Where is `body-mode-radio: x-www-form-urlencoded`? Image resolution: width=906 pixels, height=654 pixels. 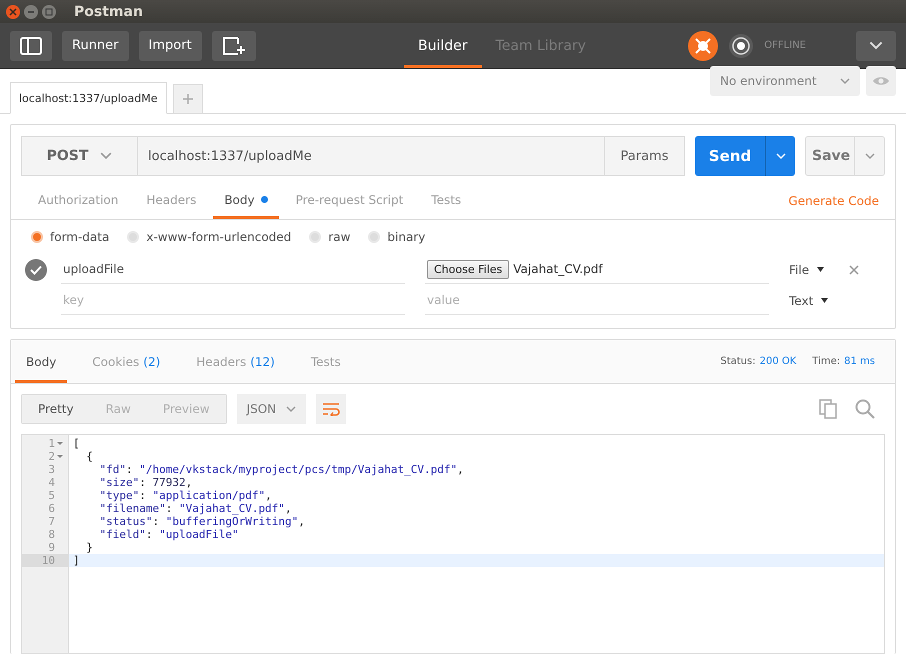 body-mode-radio: x-www-form-urlencoded is located at coordinates (209, 237).